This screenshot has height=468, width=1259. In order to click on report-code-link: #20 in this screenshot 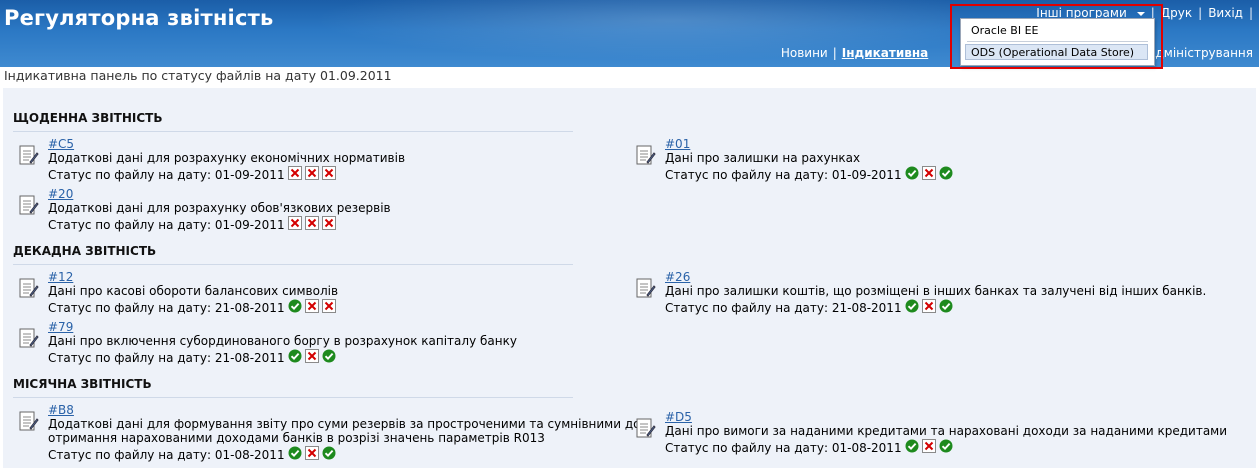, I will do `click(60, 194)`.